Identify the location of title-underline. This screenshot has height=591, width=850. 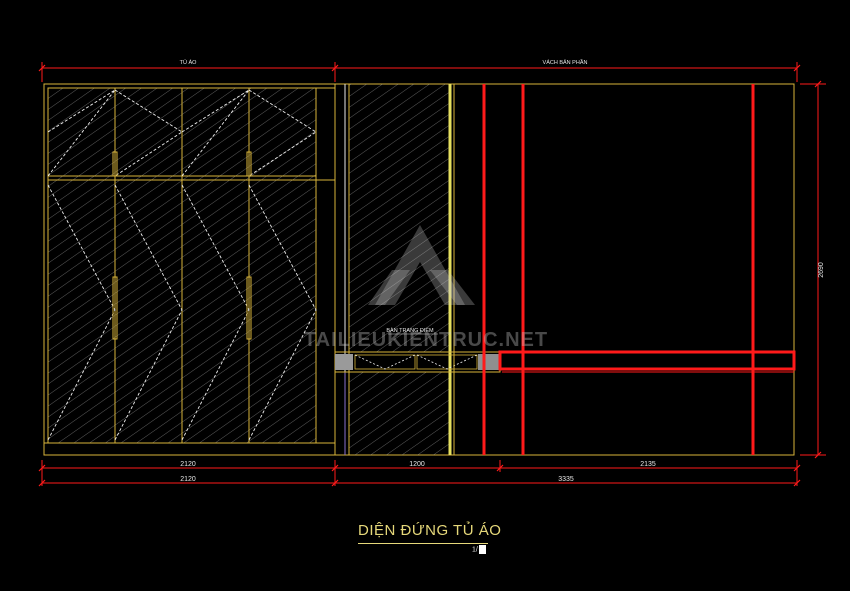
(423, 543).